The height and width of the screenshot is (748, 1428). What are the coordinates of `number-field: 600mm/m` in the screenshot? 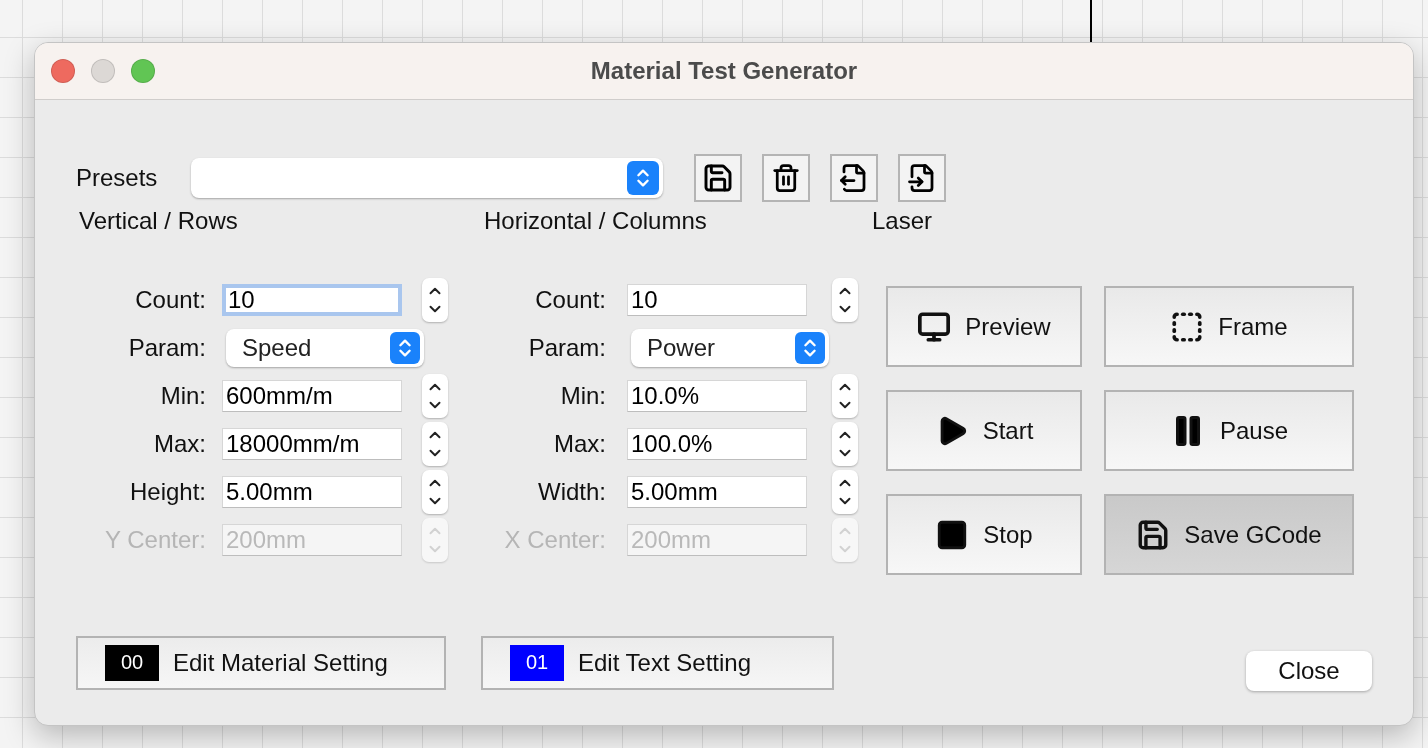 It's located at (312, 396).